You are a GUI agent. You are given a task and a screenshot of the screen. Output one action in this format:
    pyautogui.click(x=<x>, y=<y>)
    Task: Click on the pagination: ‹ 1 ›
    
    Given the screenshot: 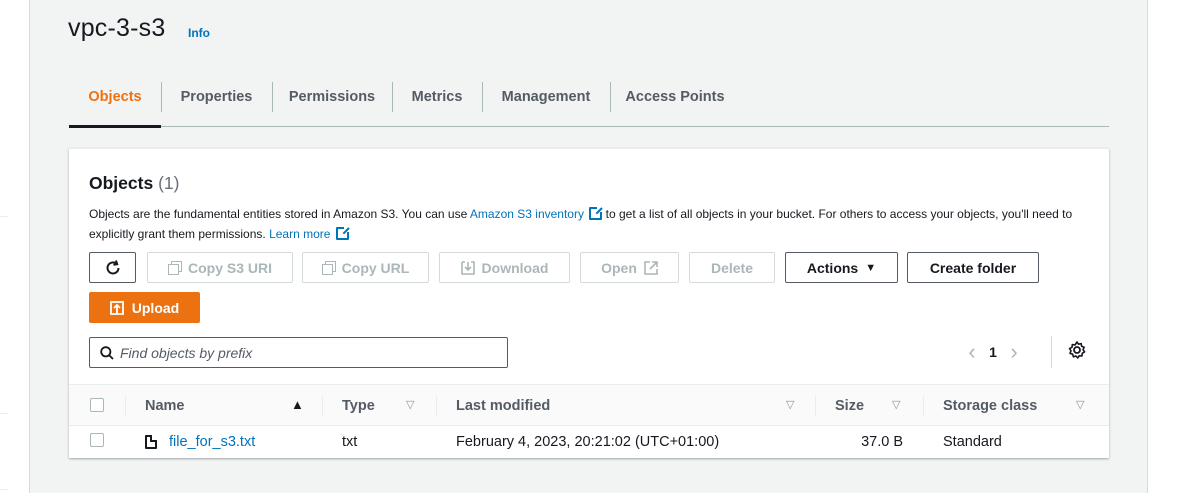 What is the action you would take?
    pyautogui.click(x=993, y=352)
    